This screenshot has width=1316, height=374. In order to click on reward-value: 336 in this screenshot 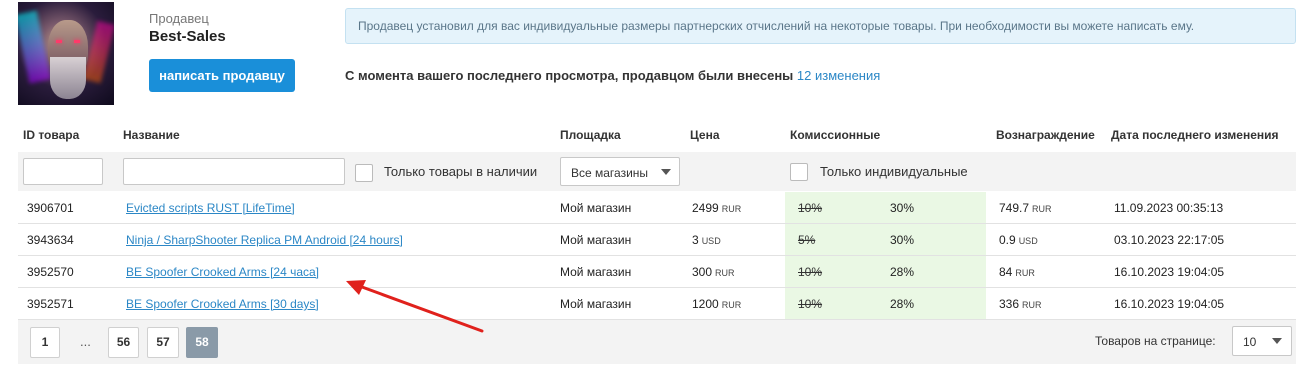, I will do `click(1009, 304)`.